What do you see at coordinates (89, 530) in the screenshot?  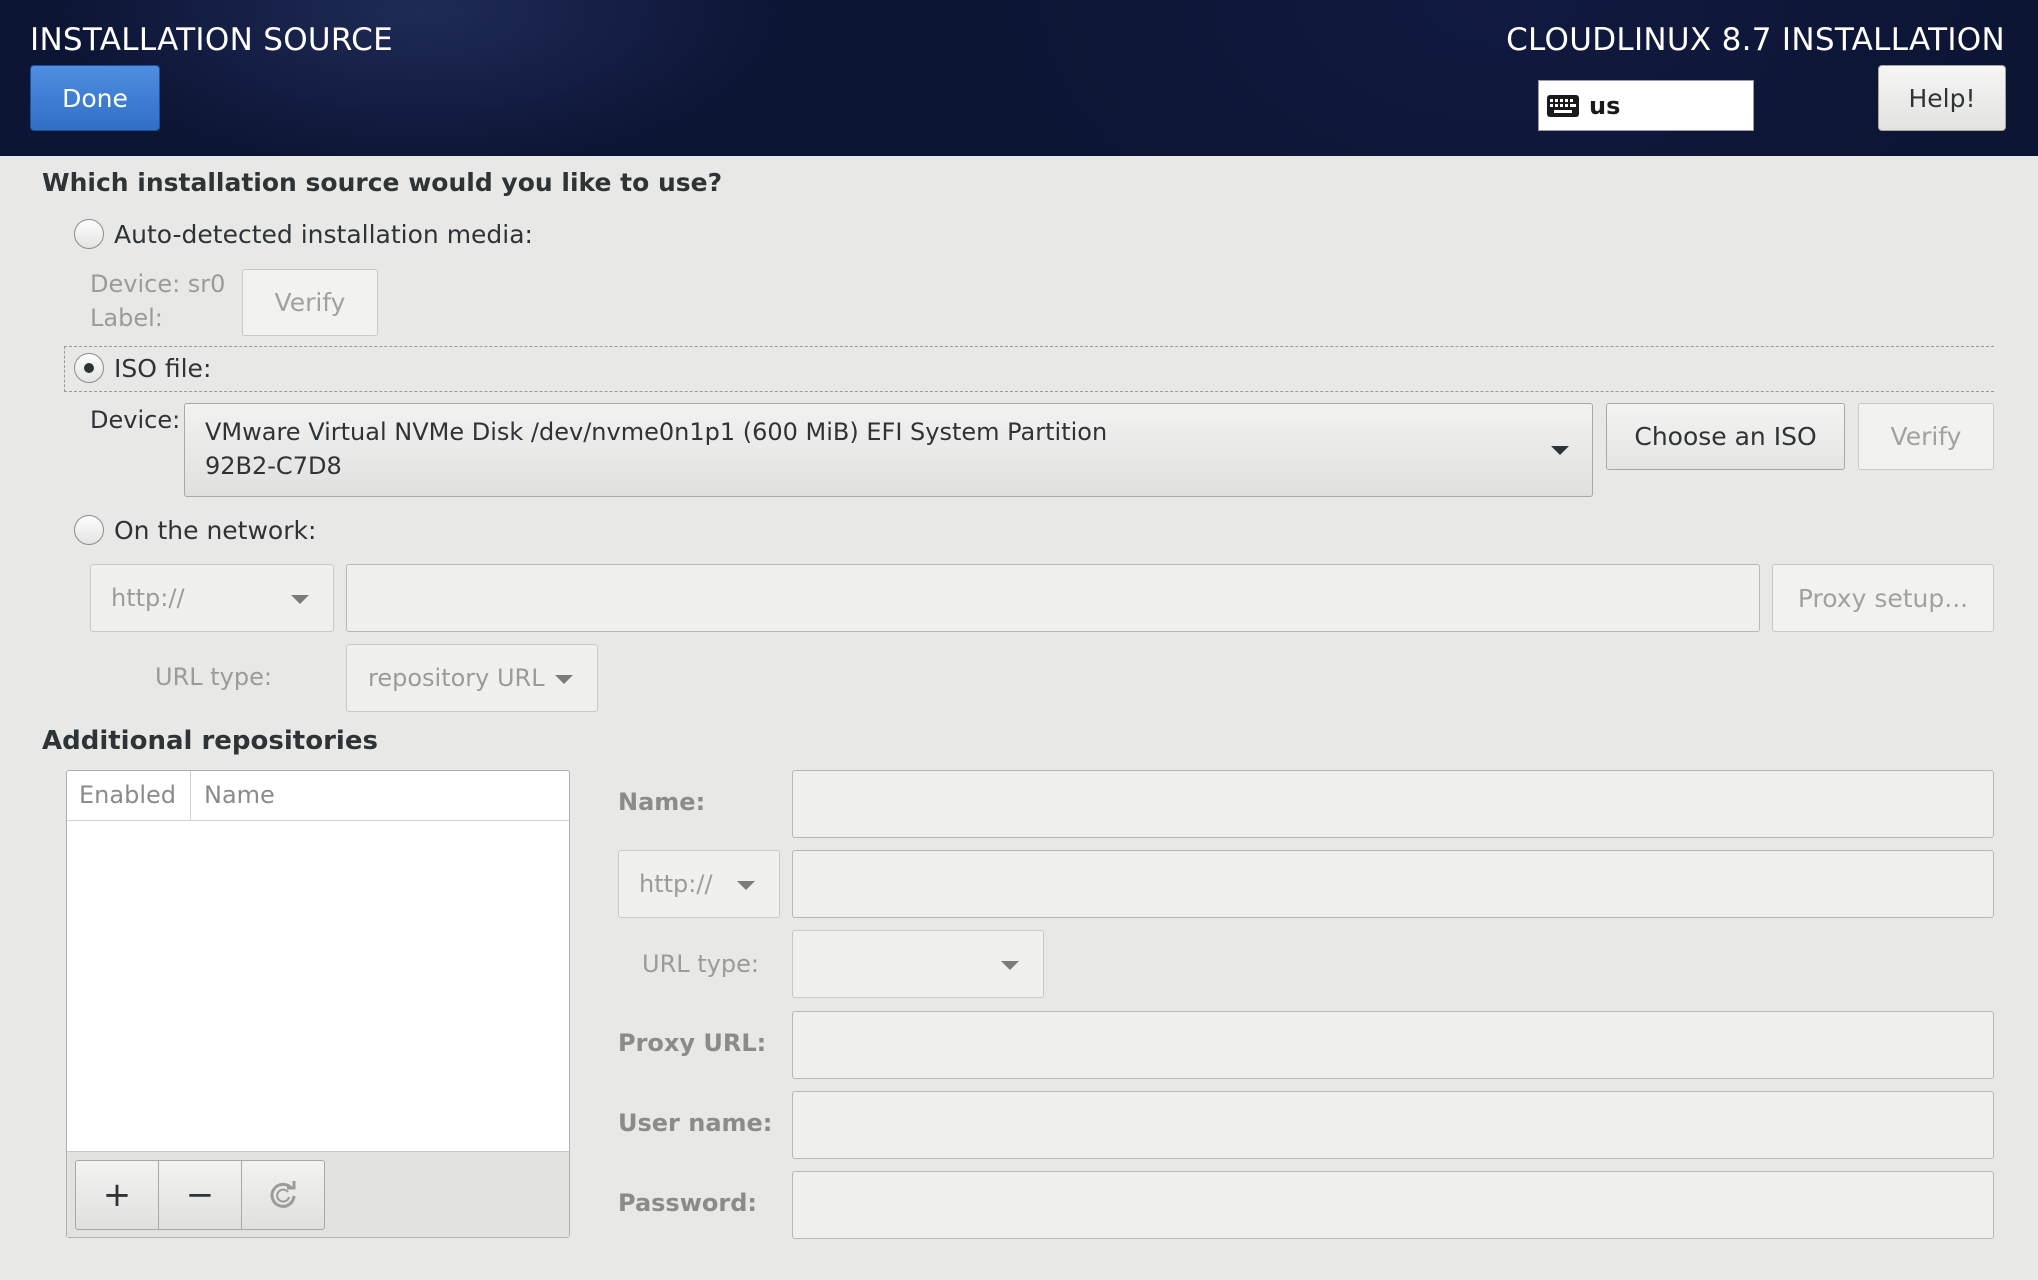 I see `network-radio` at bounding box center [89, 530].